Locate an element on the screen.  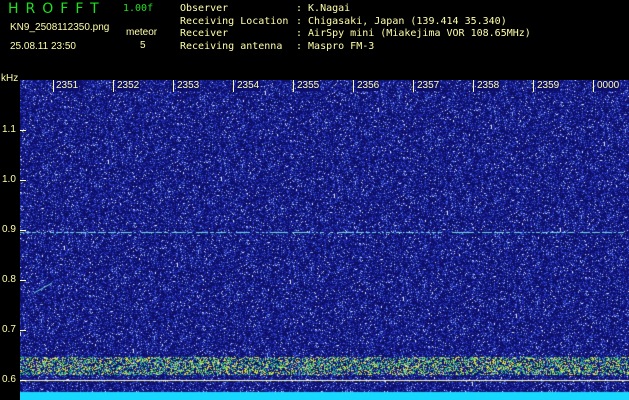
app-title: HROFFT is located at coordinates (57, 9).